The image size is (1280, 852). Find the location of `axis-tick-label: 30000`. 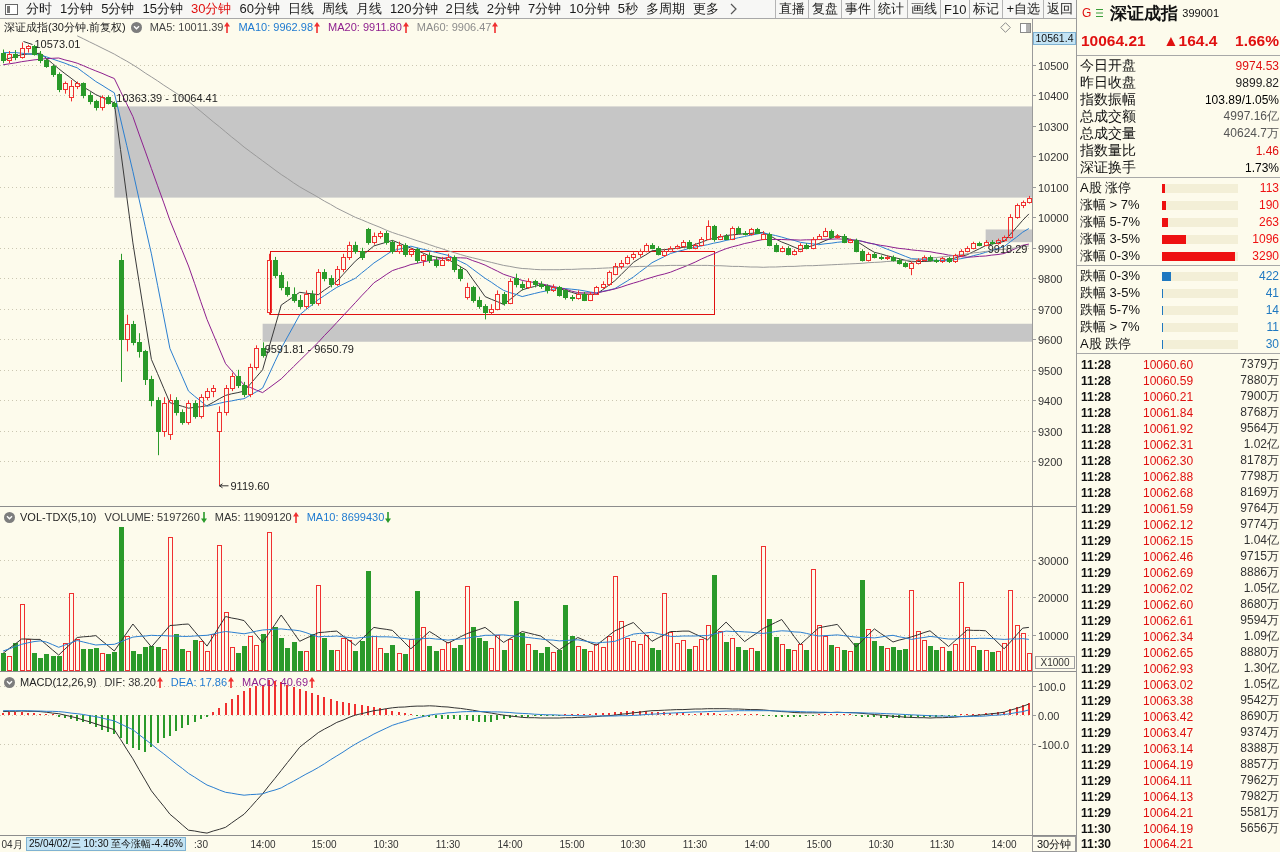

axis-tick-label: 30000 is located at coordinates (1053, 560).